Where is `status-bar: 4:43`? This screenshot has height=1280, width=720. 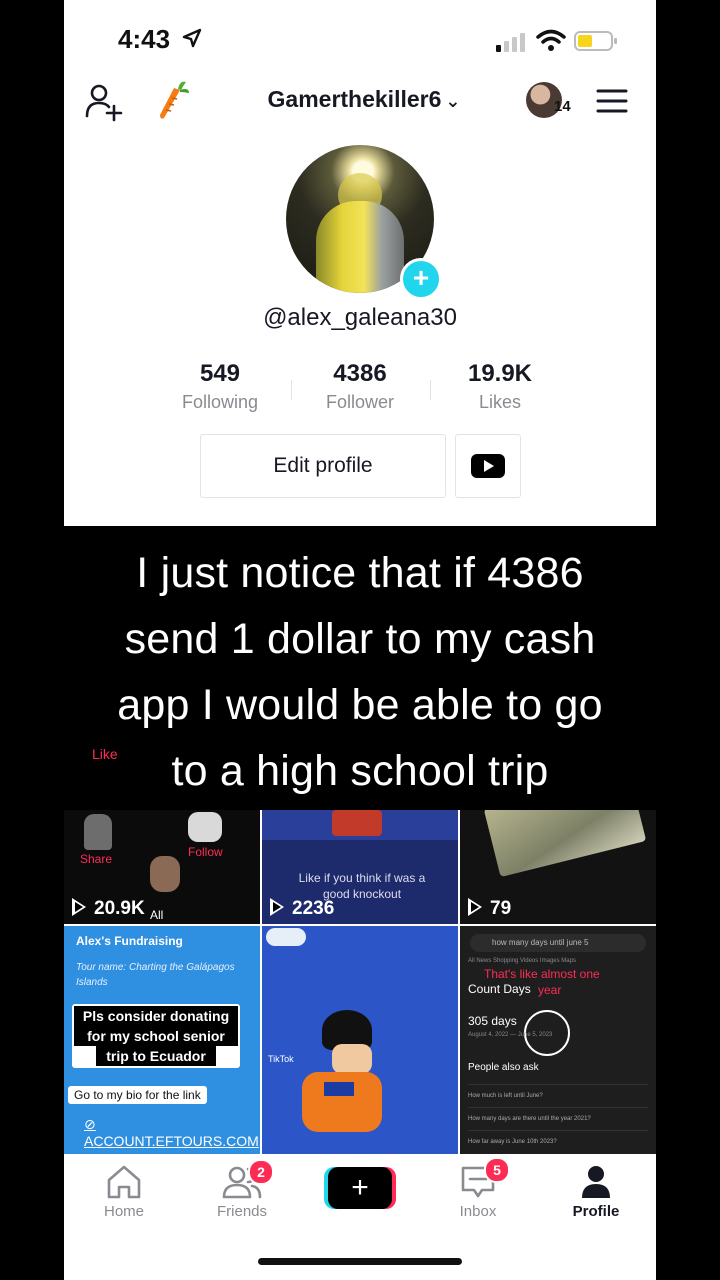 status-bar: 4:43 is located at coordinates (360, 40).